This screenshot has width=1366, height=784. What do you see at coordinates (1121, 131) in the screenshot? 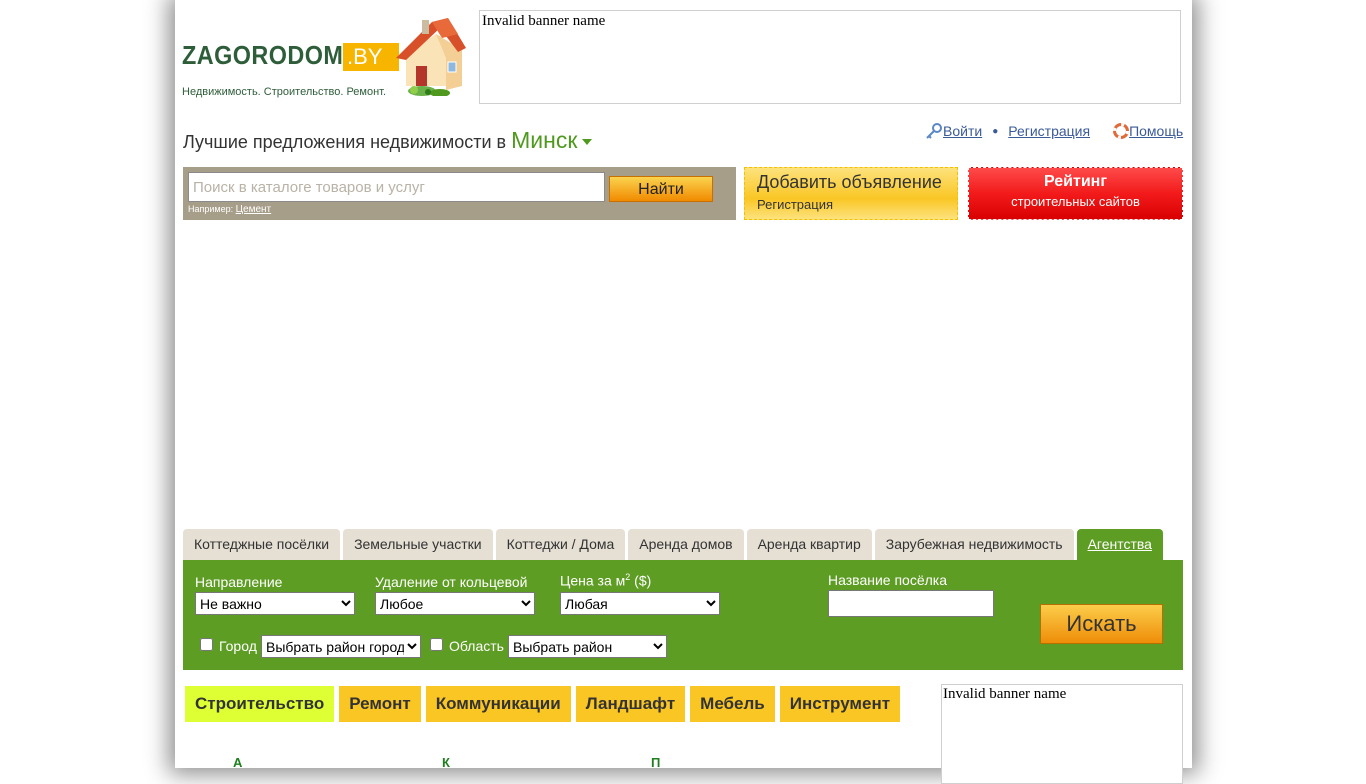
I see `lifebuoy-icon` at bounding box center [1121, 131].